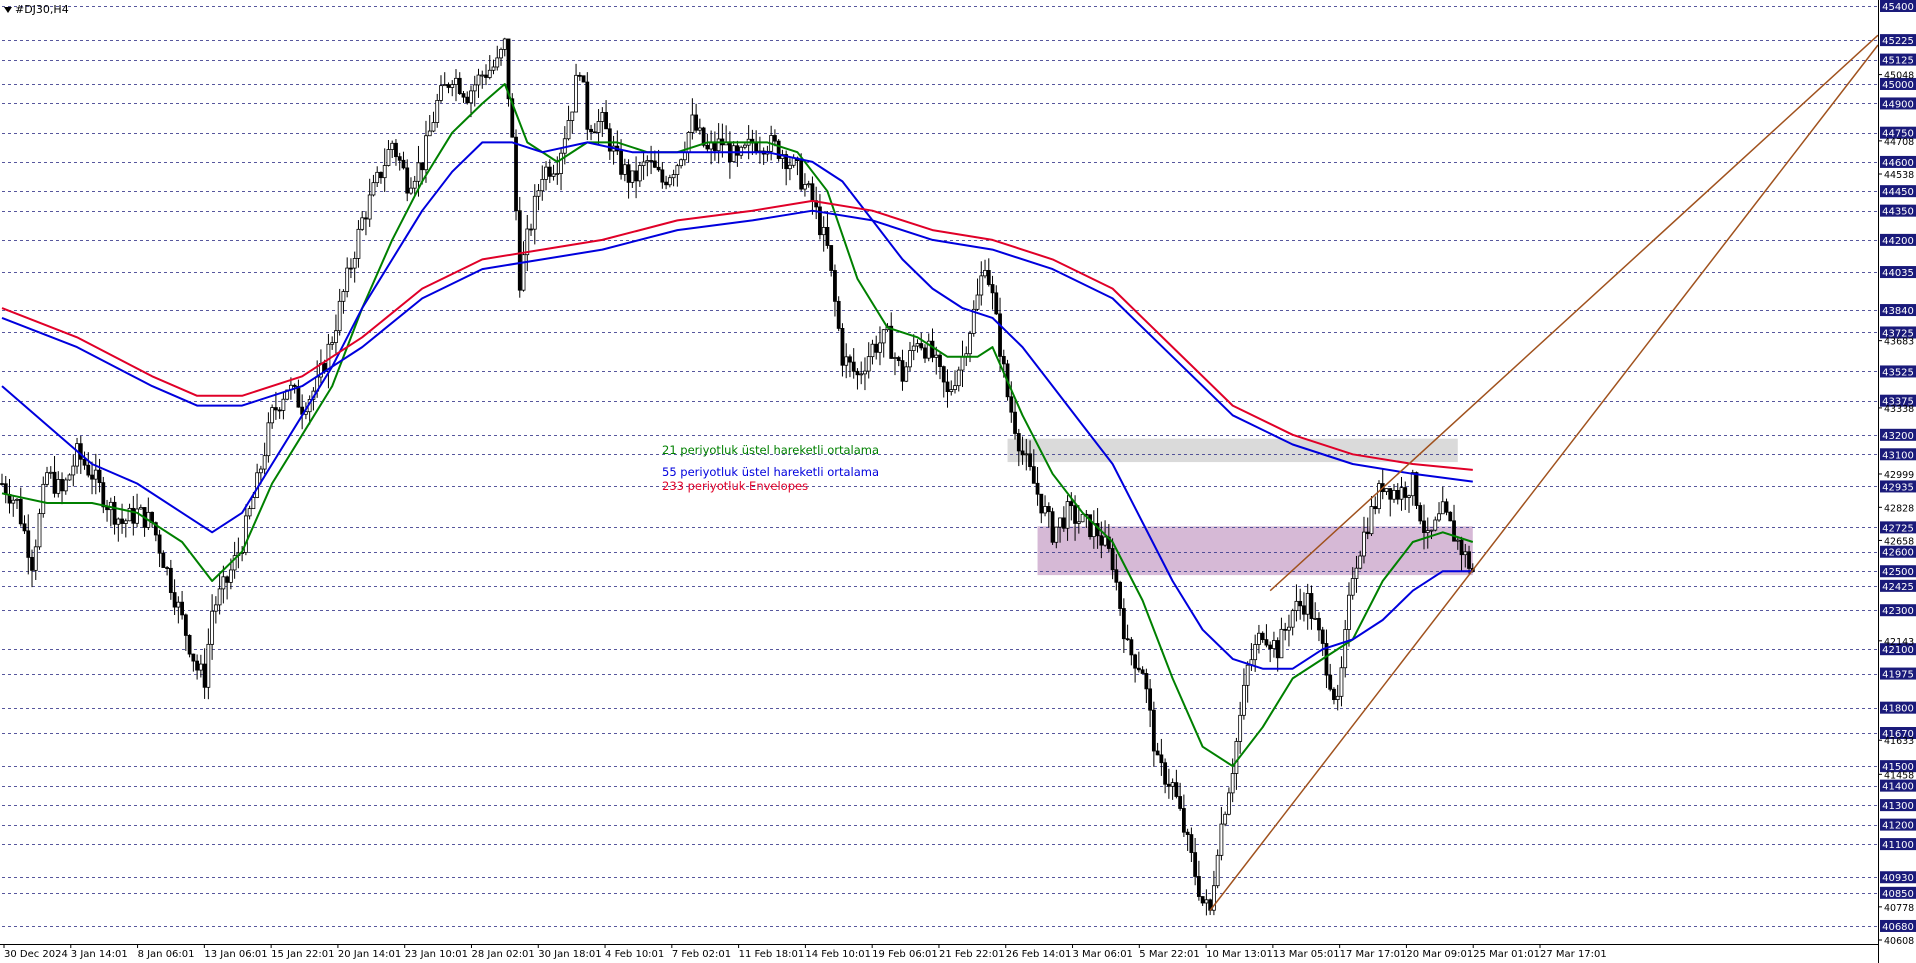 Image resolution: width=1916 pixels, height=963 pixels. Describe the element at coordinates (8, 9) in the screenshot. I see `chevron-down-icon` at that location.